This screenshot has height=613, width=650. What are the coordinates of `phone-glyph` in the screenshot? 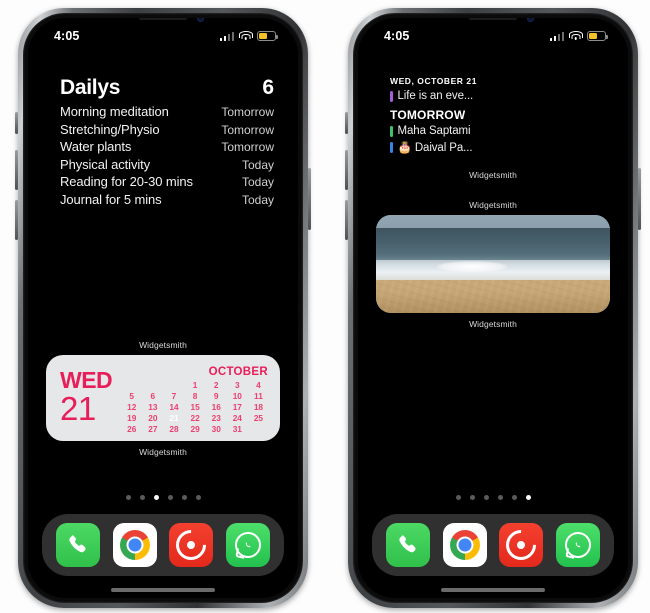 It's located at (77, 543).